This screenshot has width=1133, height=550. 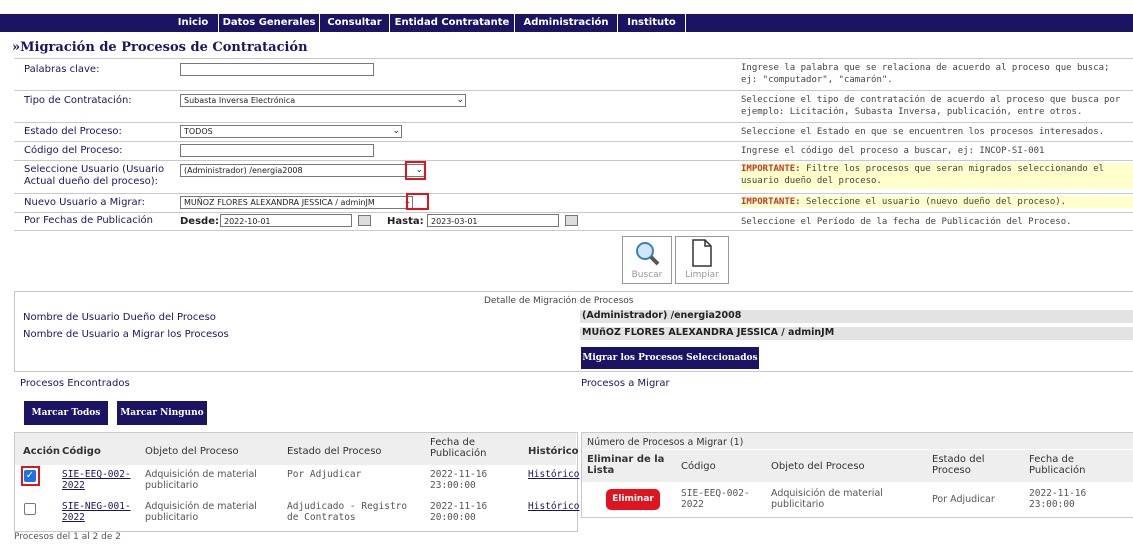 What do you see at coordinates (201, 480) in the screenshot?
I see `row-1-objeto: Adquisición de material publicitario` at bounding box center [201, 480].